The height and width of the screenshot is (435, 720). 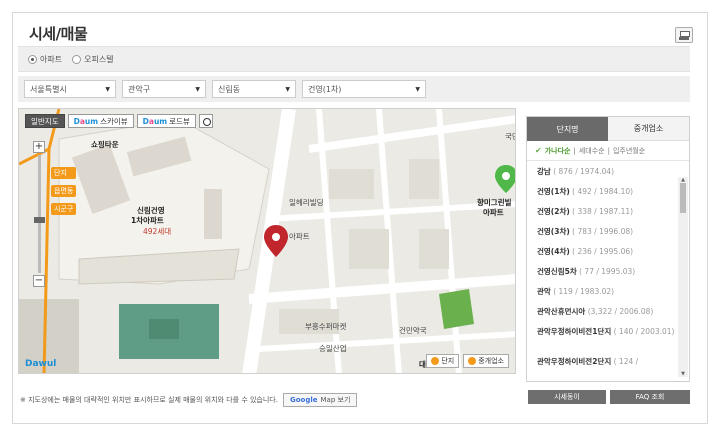 I want to click on complex-name: 관악우정하이비전1단지, so click(x=574, y=331).